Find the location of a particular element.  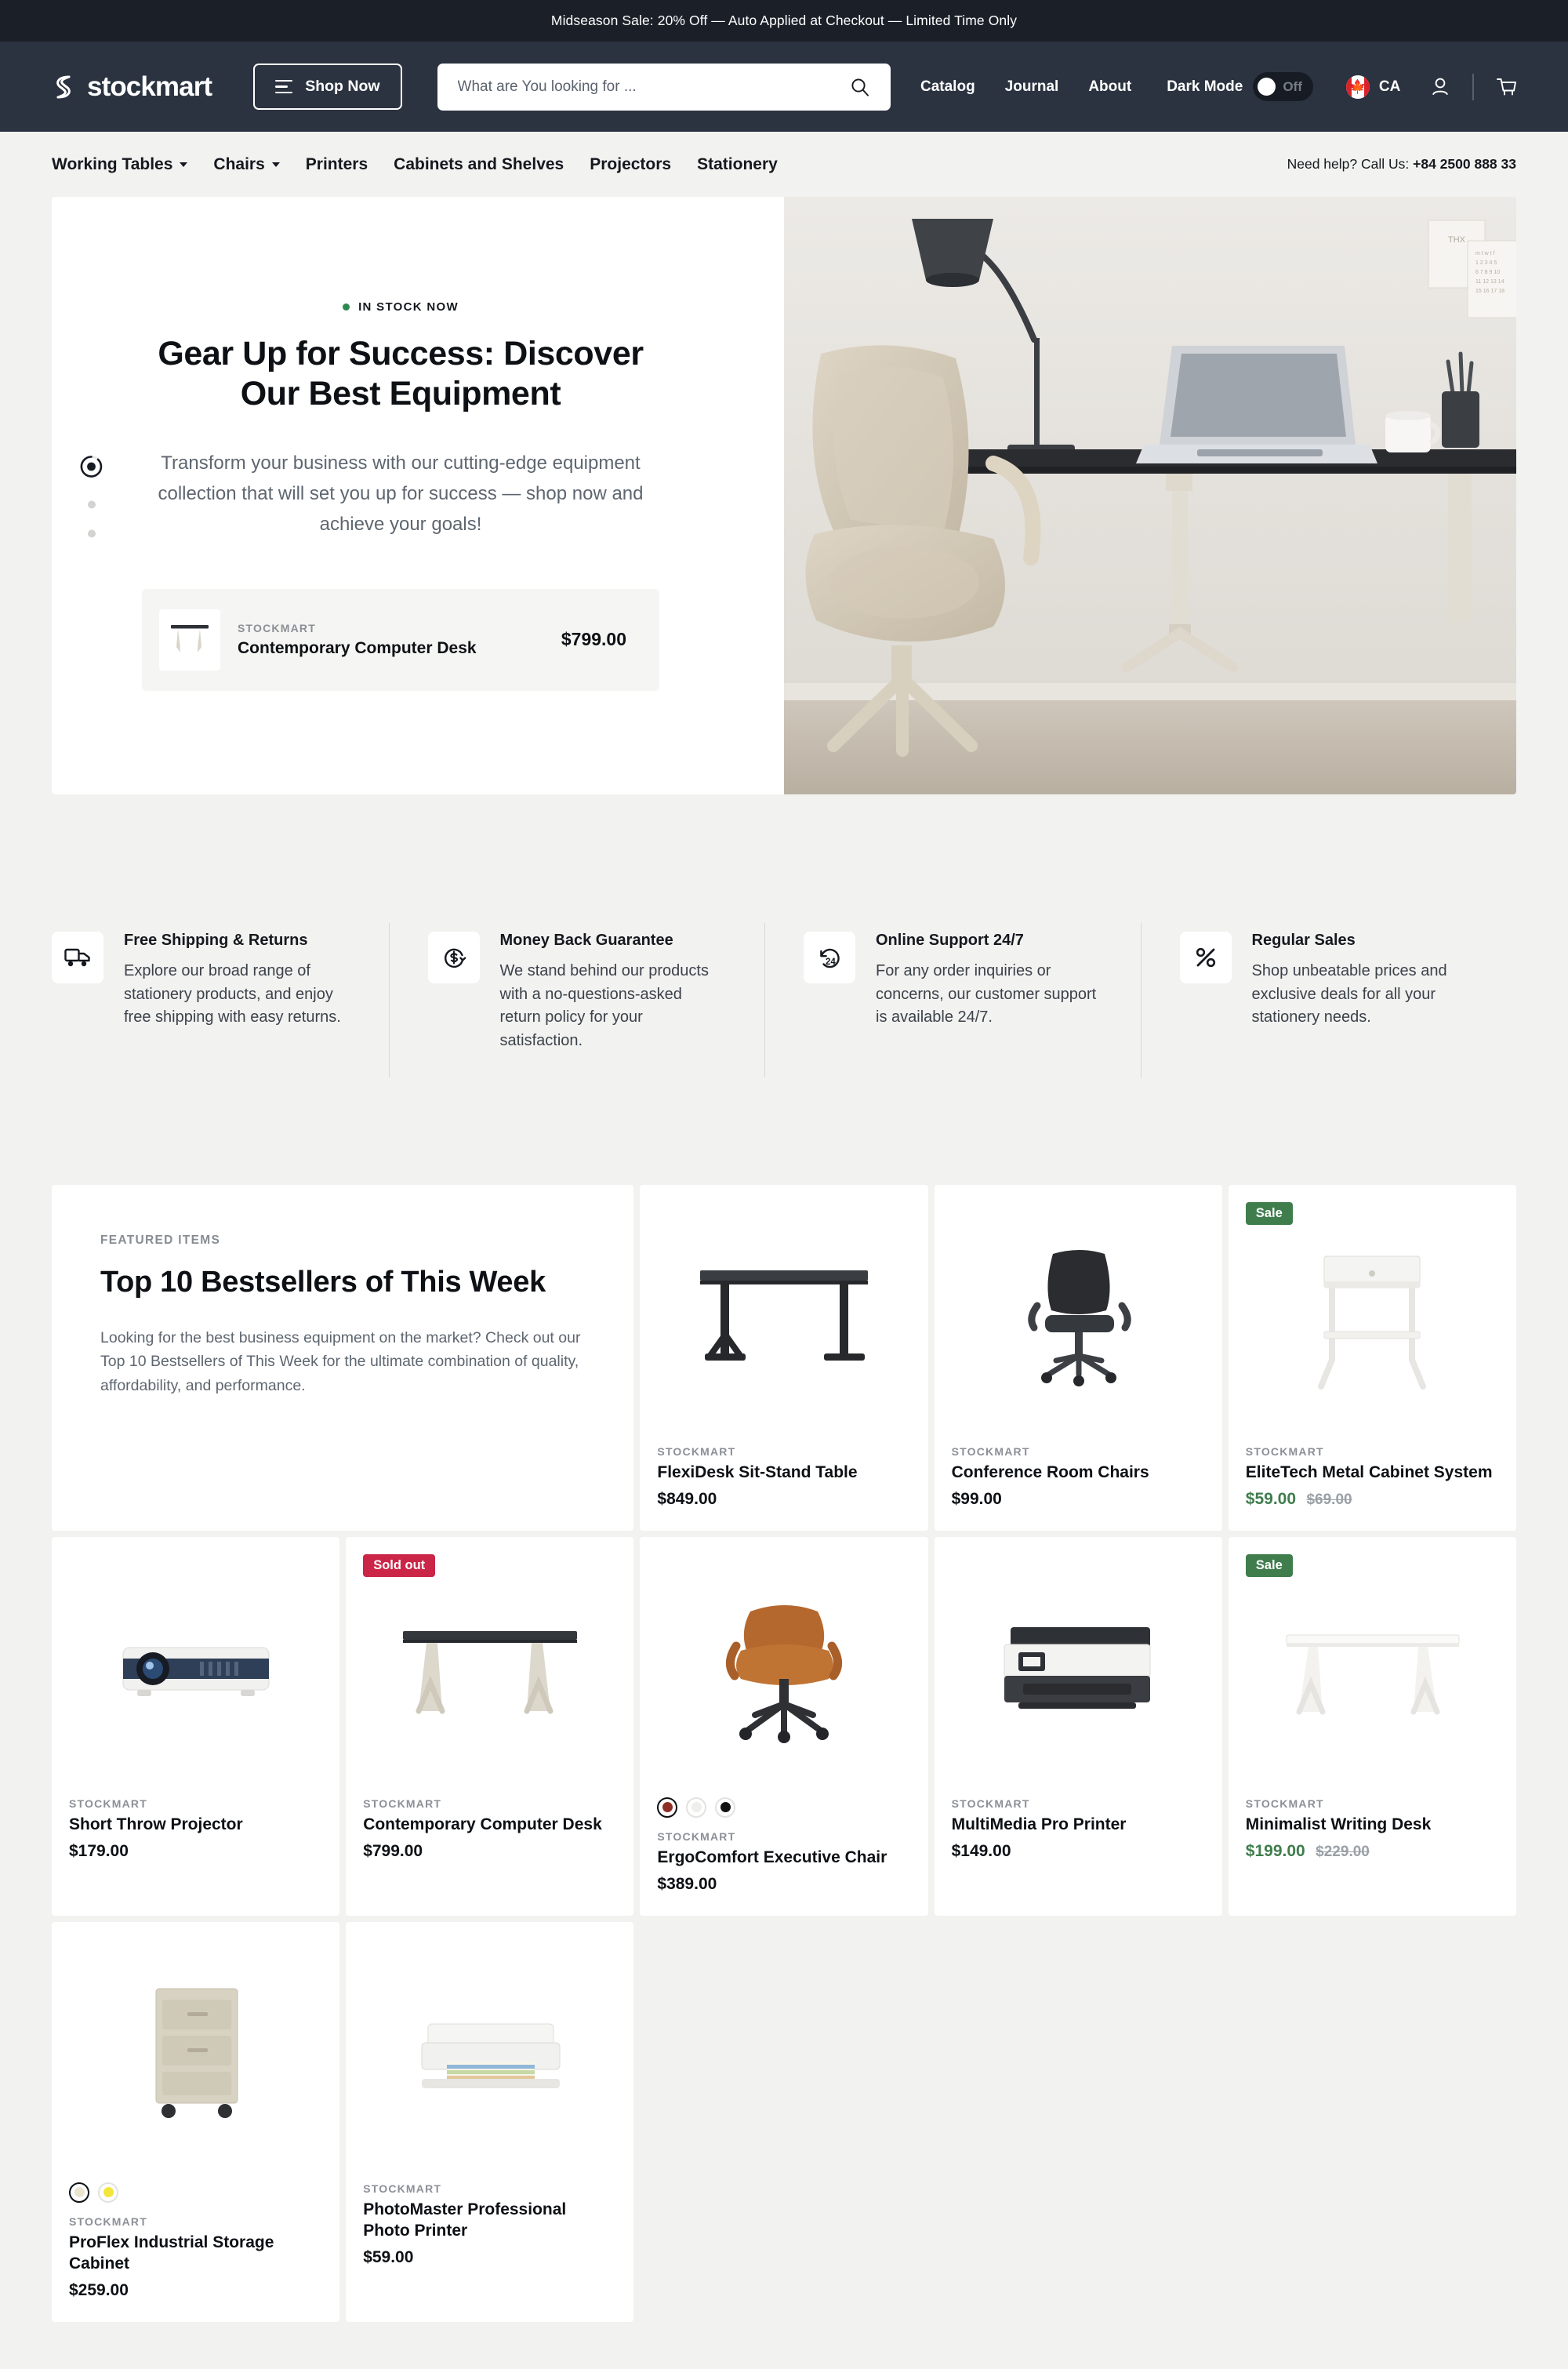

swatch-cream-selected is located at coordinates (79, 2192).